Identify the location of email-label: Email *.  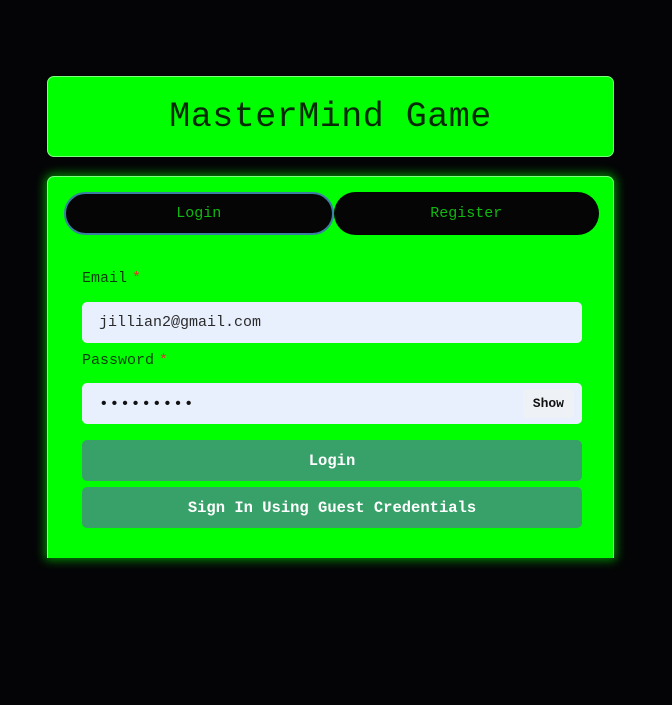
(111, 278).